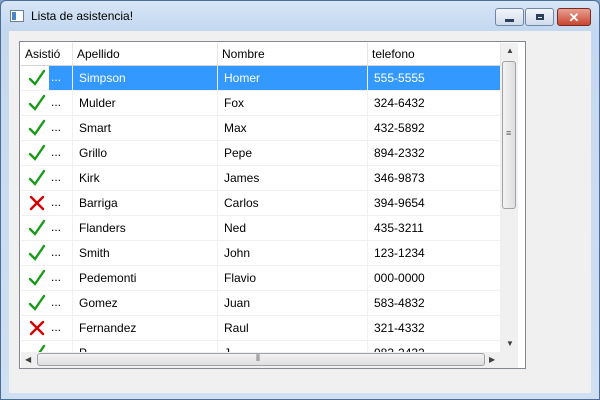  I want to click on column-header-apellido: Apellido, so click(145, 54).